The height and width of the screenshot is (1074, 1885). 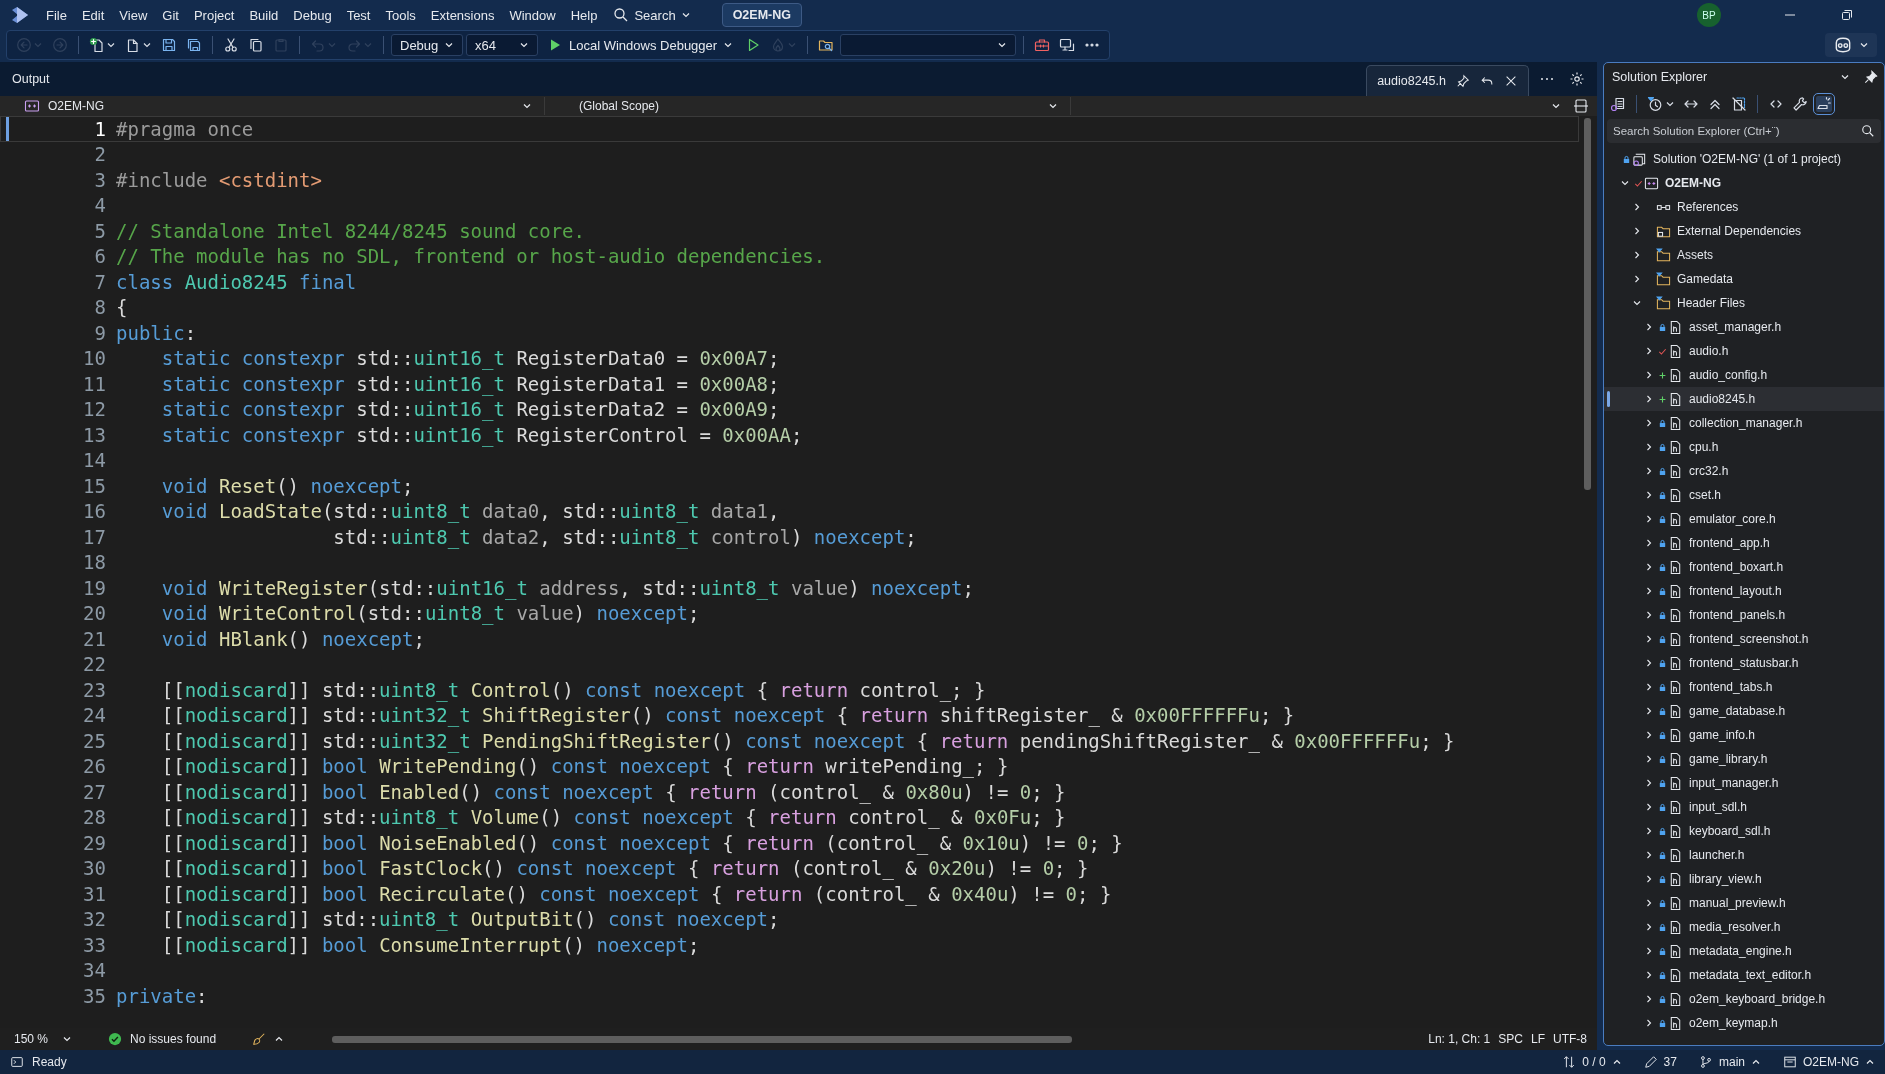 I want to click on output-window-tab: Output, so click(x=31, y=79).